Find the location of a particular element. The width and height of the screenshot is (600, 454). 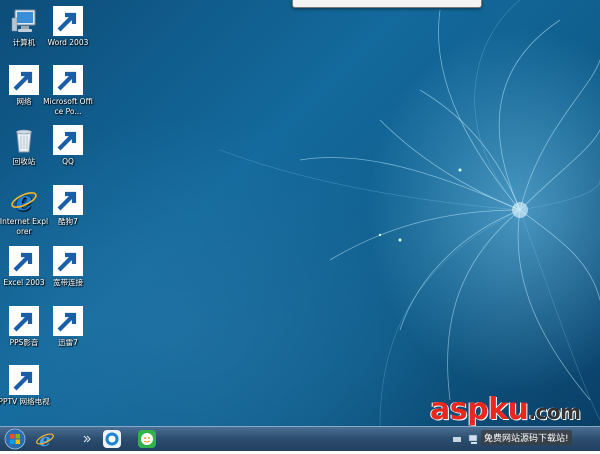

desktop-icon-kugou: K 酷狗7 is located at coordinates (68, 206).